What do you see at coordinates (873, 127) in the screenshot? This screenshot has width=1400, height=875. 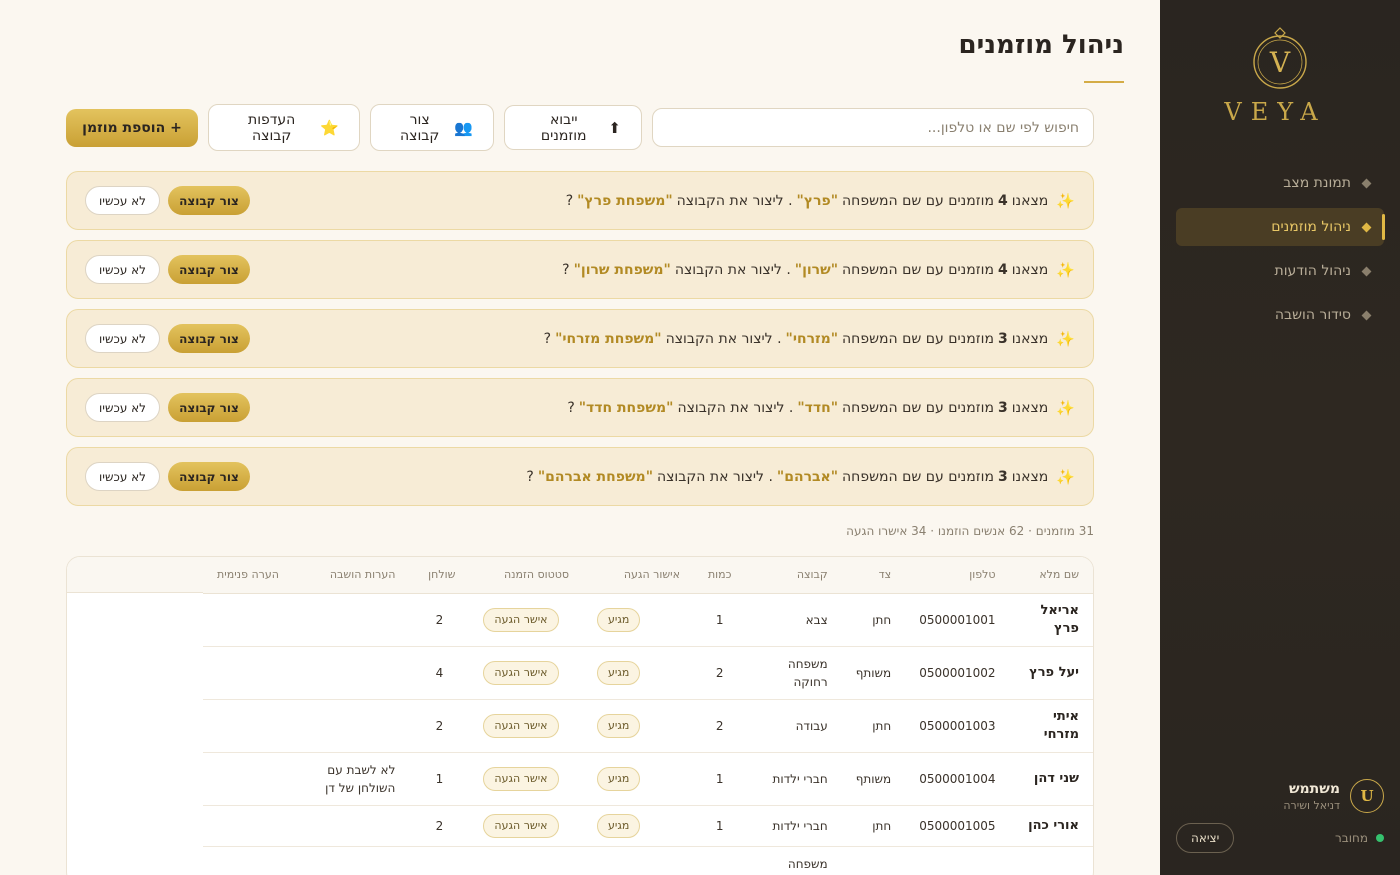 I see `search-input` at bounding box center [873, 127].